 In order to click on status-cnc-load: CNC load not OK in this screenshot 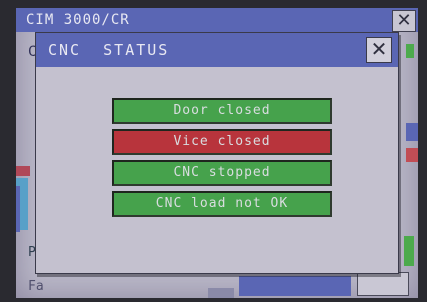, I will do `click(222, 204)`.